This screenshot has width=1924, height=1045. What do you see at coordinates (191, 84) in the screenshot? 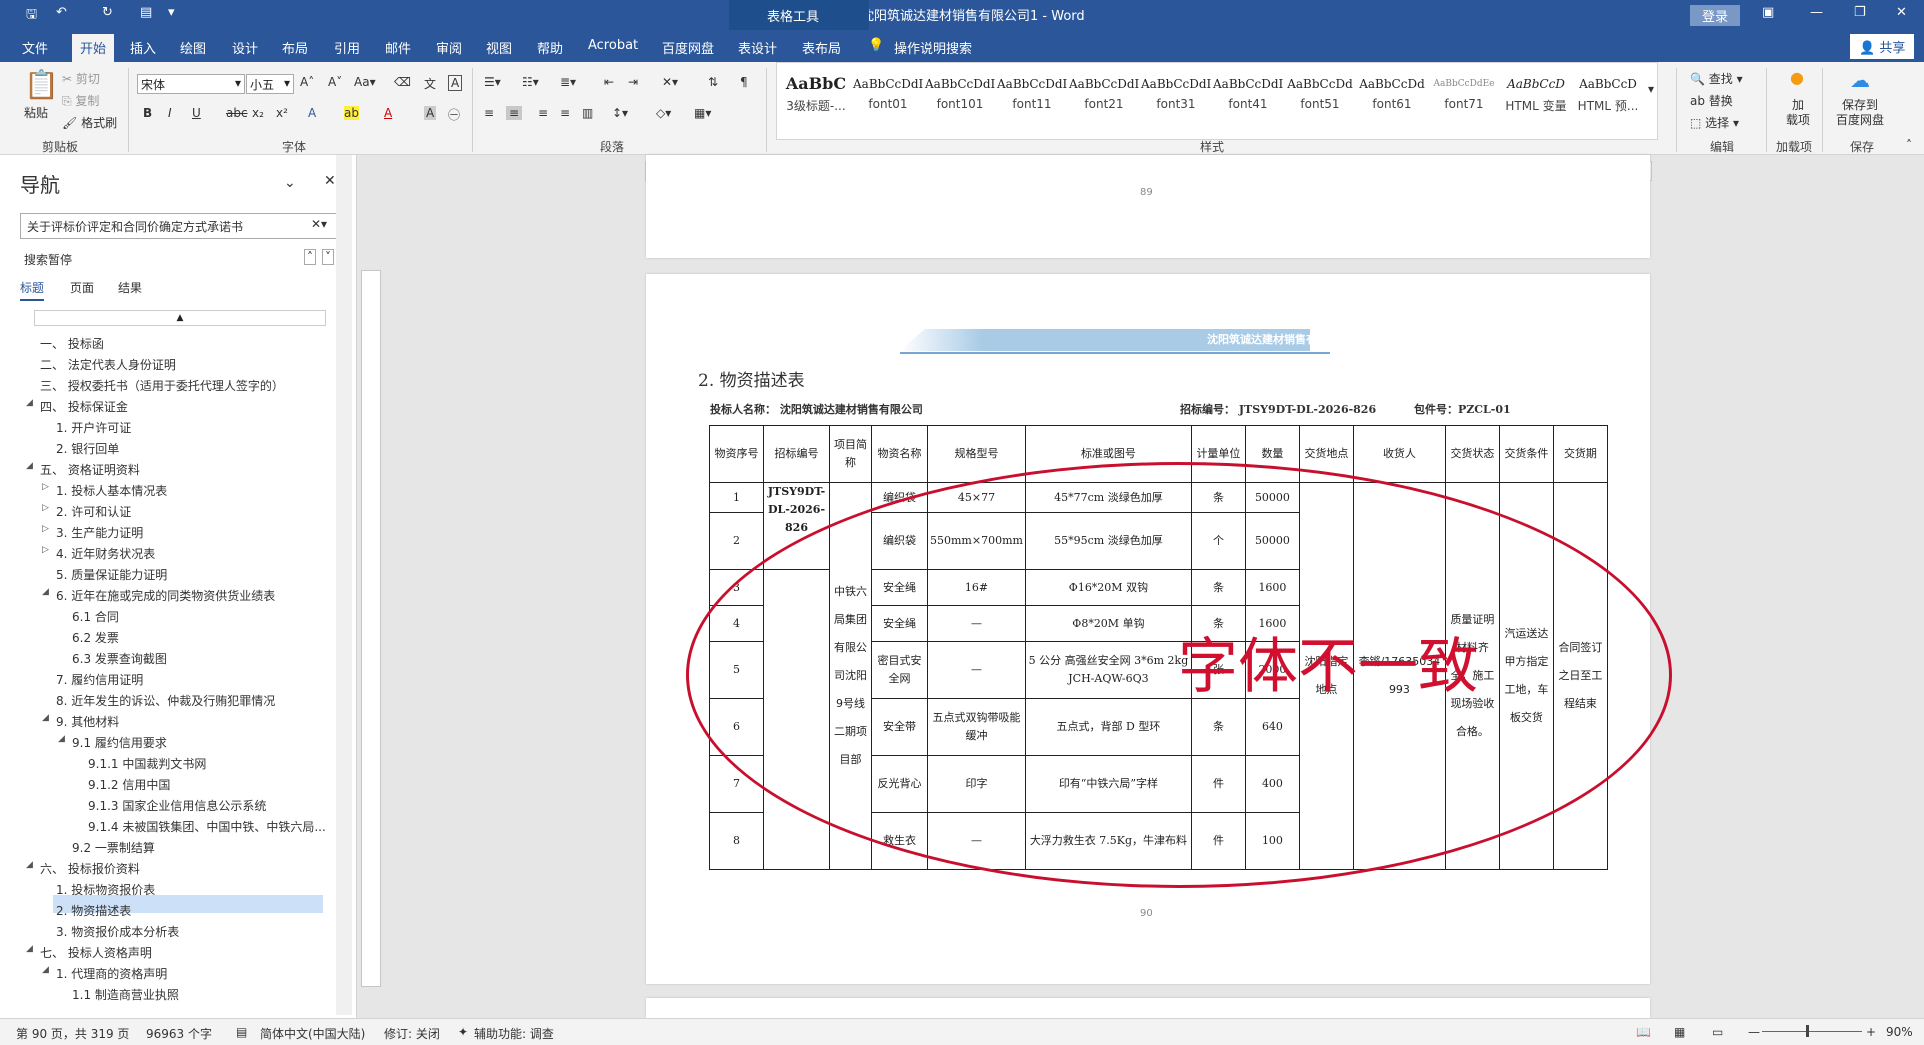
I see `font-name-select: 宋体 ▾` at bounding box center [191, 84].